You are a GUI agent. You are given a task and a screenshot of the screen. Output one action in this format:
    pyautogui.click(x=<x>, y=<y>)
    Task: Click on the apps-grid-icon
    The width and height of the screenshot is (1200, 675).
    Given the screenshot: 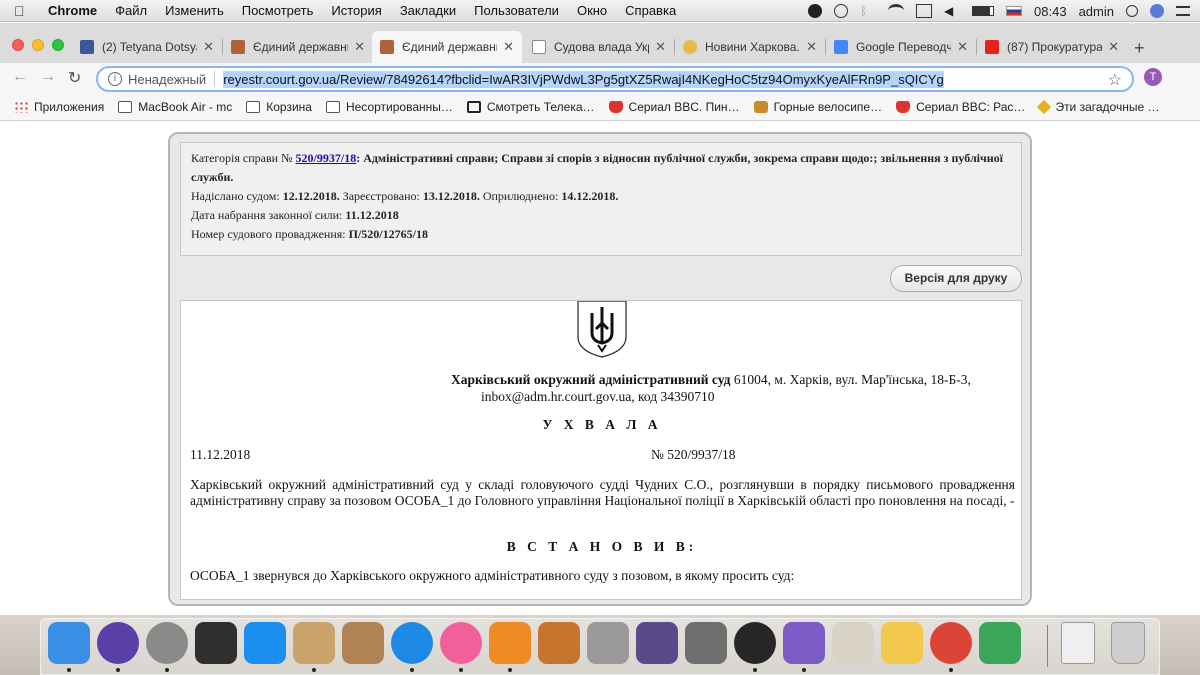 What is the action you would take?
    pyautogui.click(x=21, y=106)
    